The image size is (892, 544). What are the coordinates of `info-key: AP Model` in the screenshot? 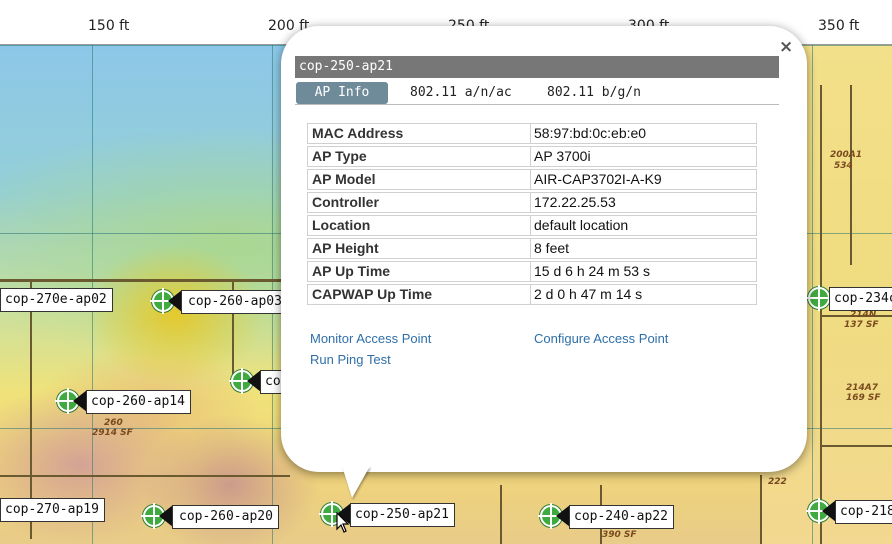 It's located at (344, 179).